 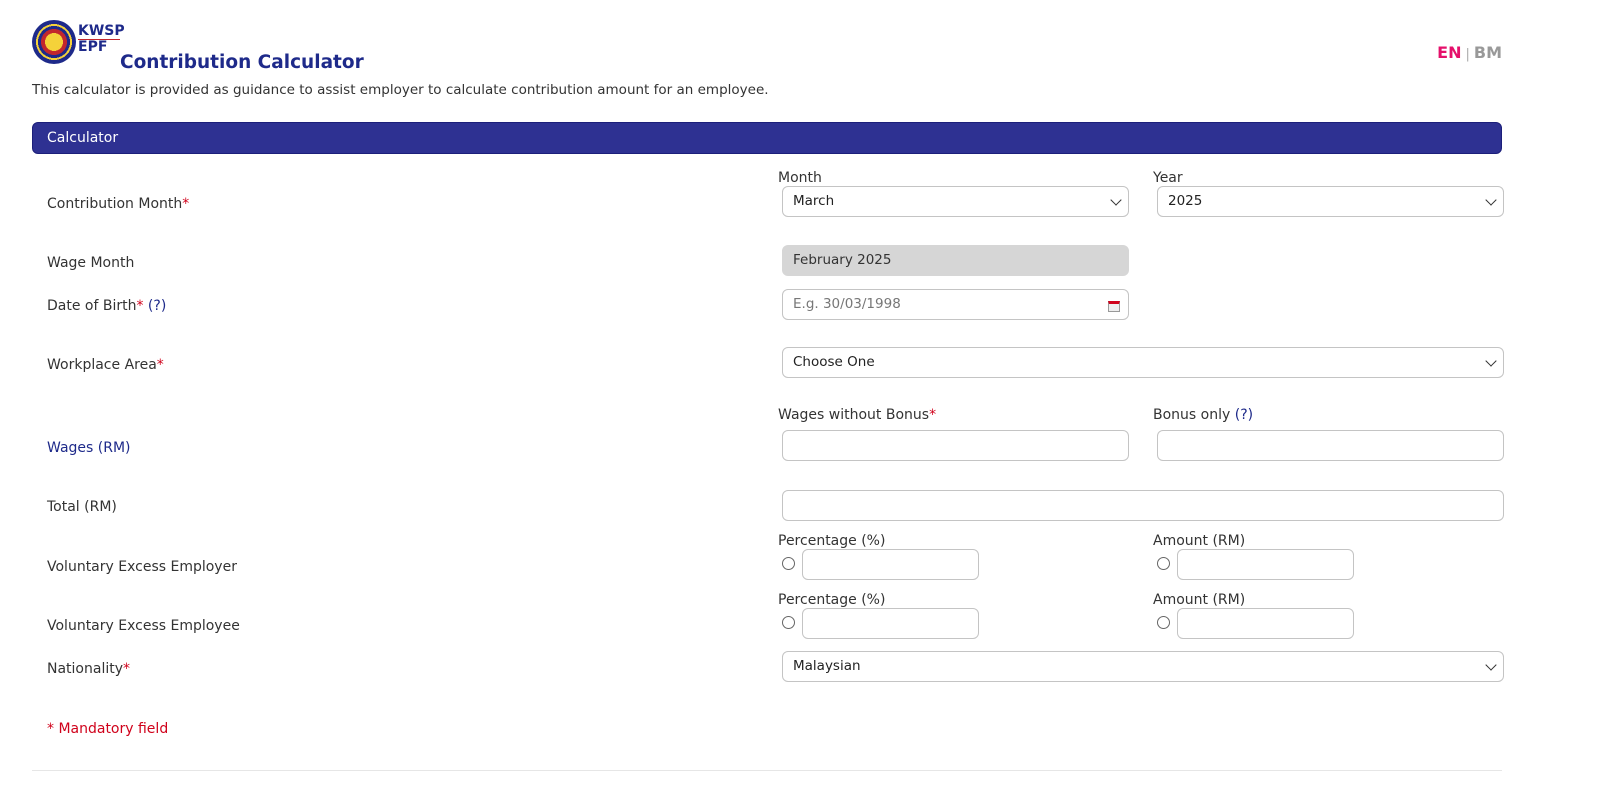 What do you see at coordinates (955, 445) in the screenshot?
I see `wages-without-bonus-input` at bounding box center [955, 445].